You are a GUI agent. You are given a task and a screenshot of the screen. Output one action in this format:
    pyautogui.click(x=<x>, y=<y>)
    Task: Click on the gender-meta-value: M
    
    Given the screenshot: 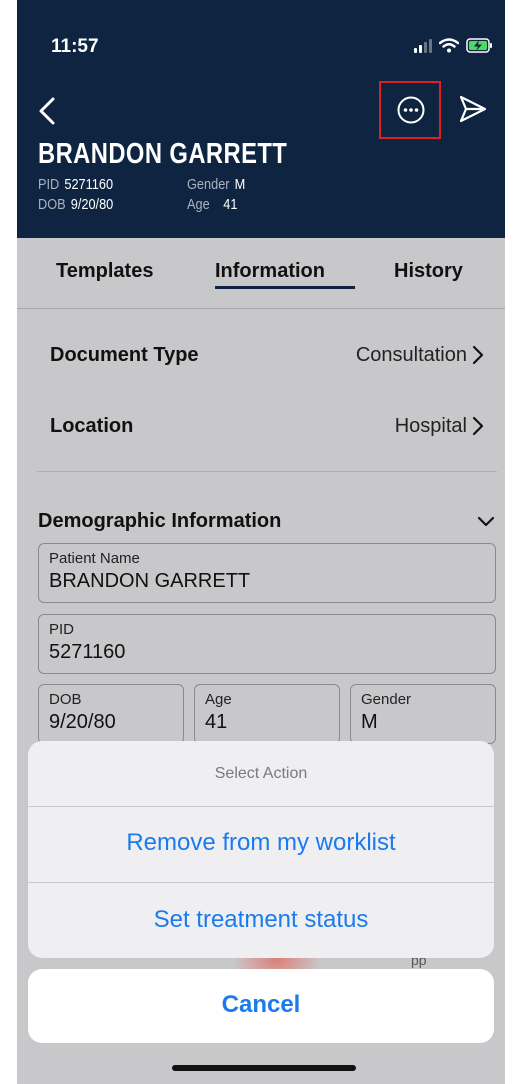 What is the action you would take?
    pyautogui.click(x=240, y=184)
    